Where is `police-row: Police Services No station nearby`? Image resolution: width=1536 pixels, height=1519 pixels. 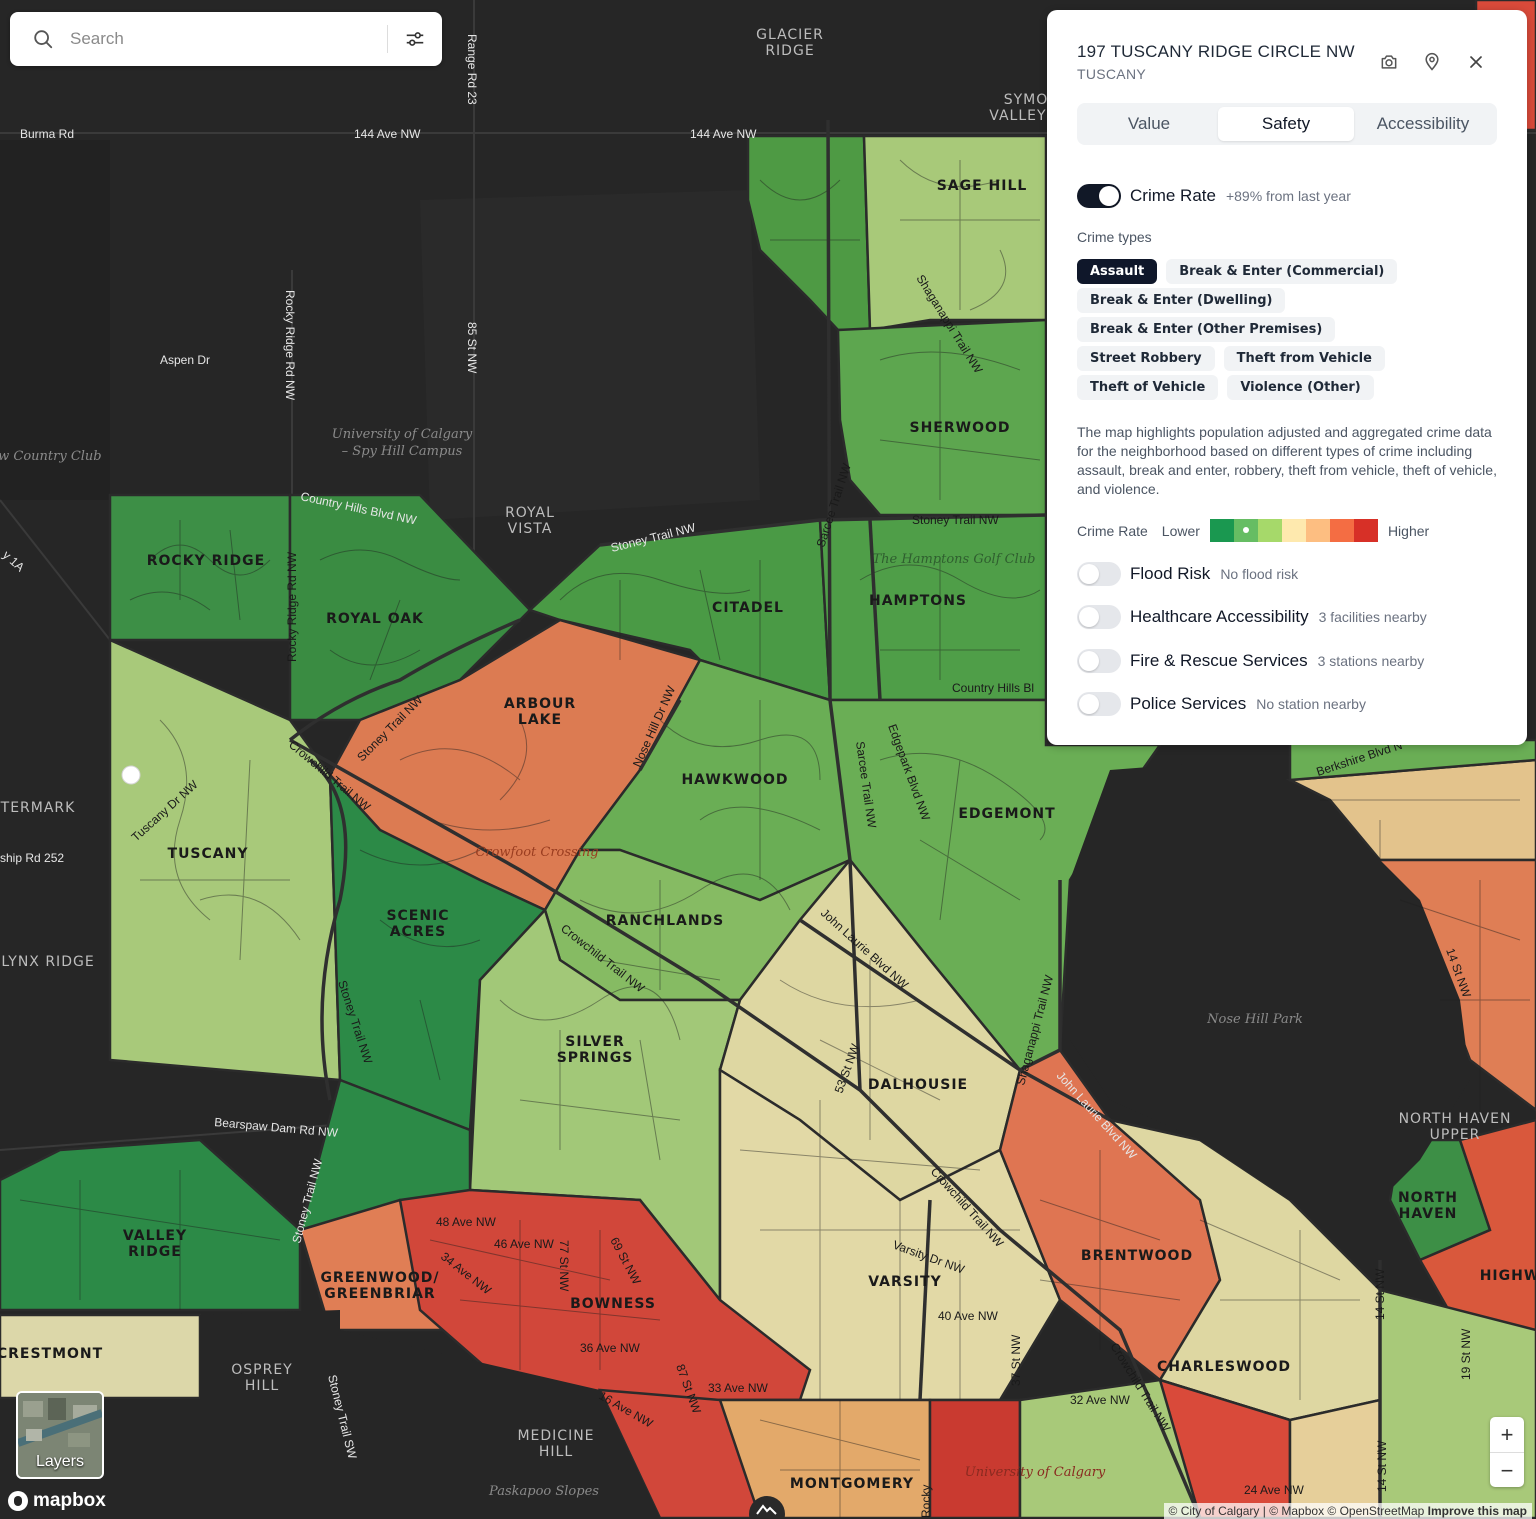
police-row: Police Services No station nearby is located at coordinates (1221, 704).